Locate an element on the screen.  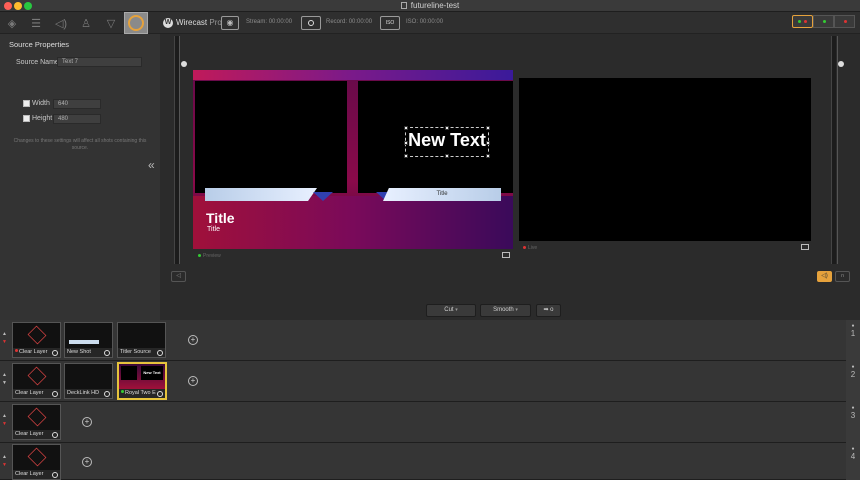
wirecast-logo-icon: W is located at coordinates (168, 23).